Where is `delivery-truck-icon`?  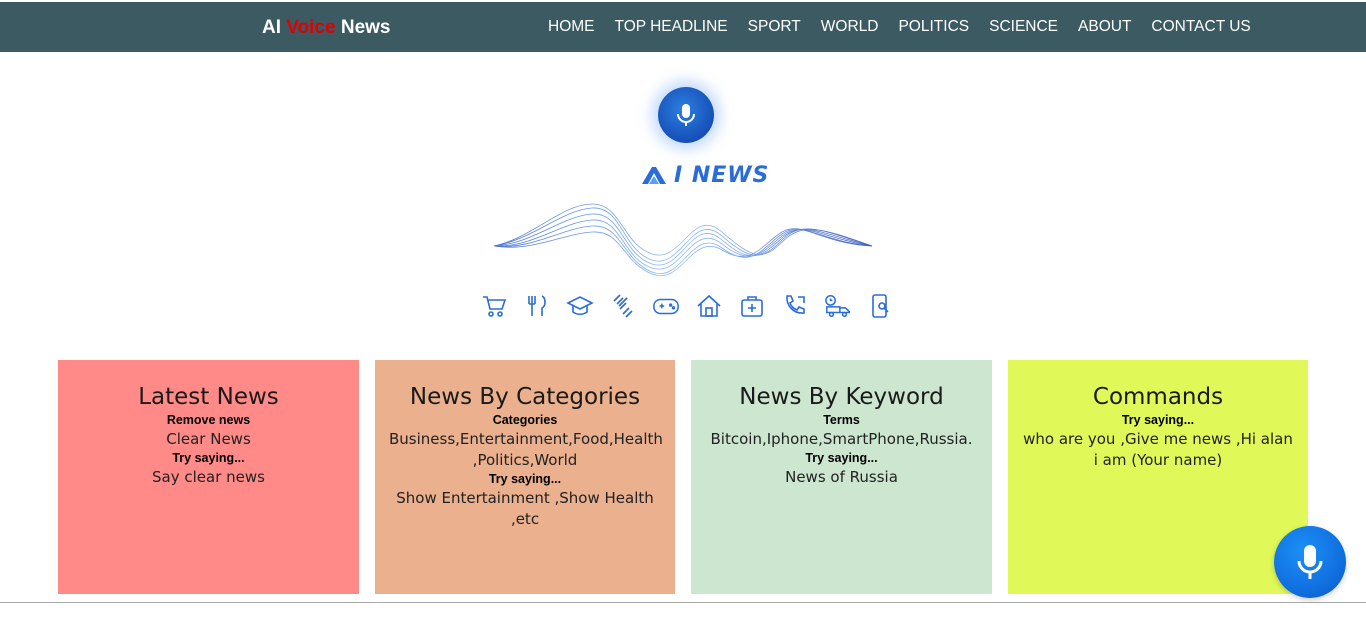
delivery-truck-icon is located at coordinates (838, 306).